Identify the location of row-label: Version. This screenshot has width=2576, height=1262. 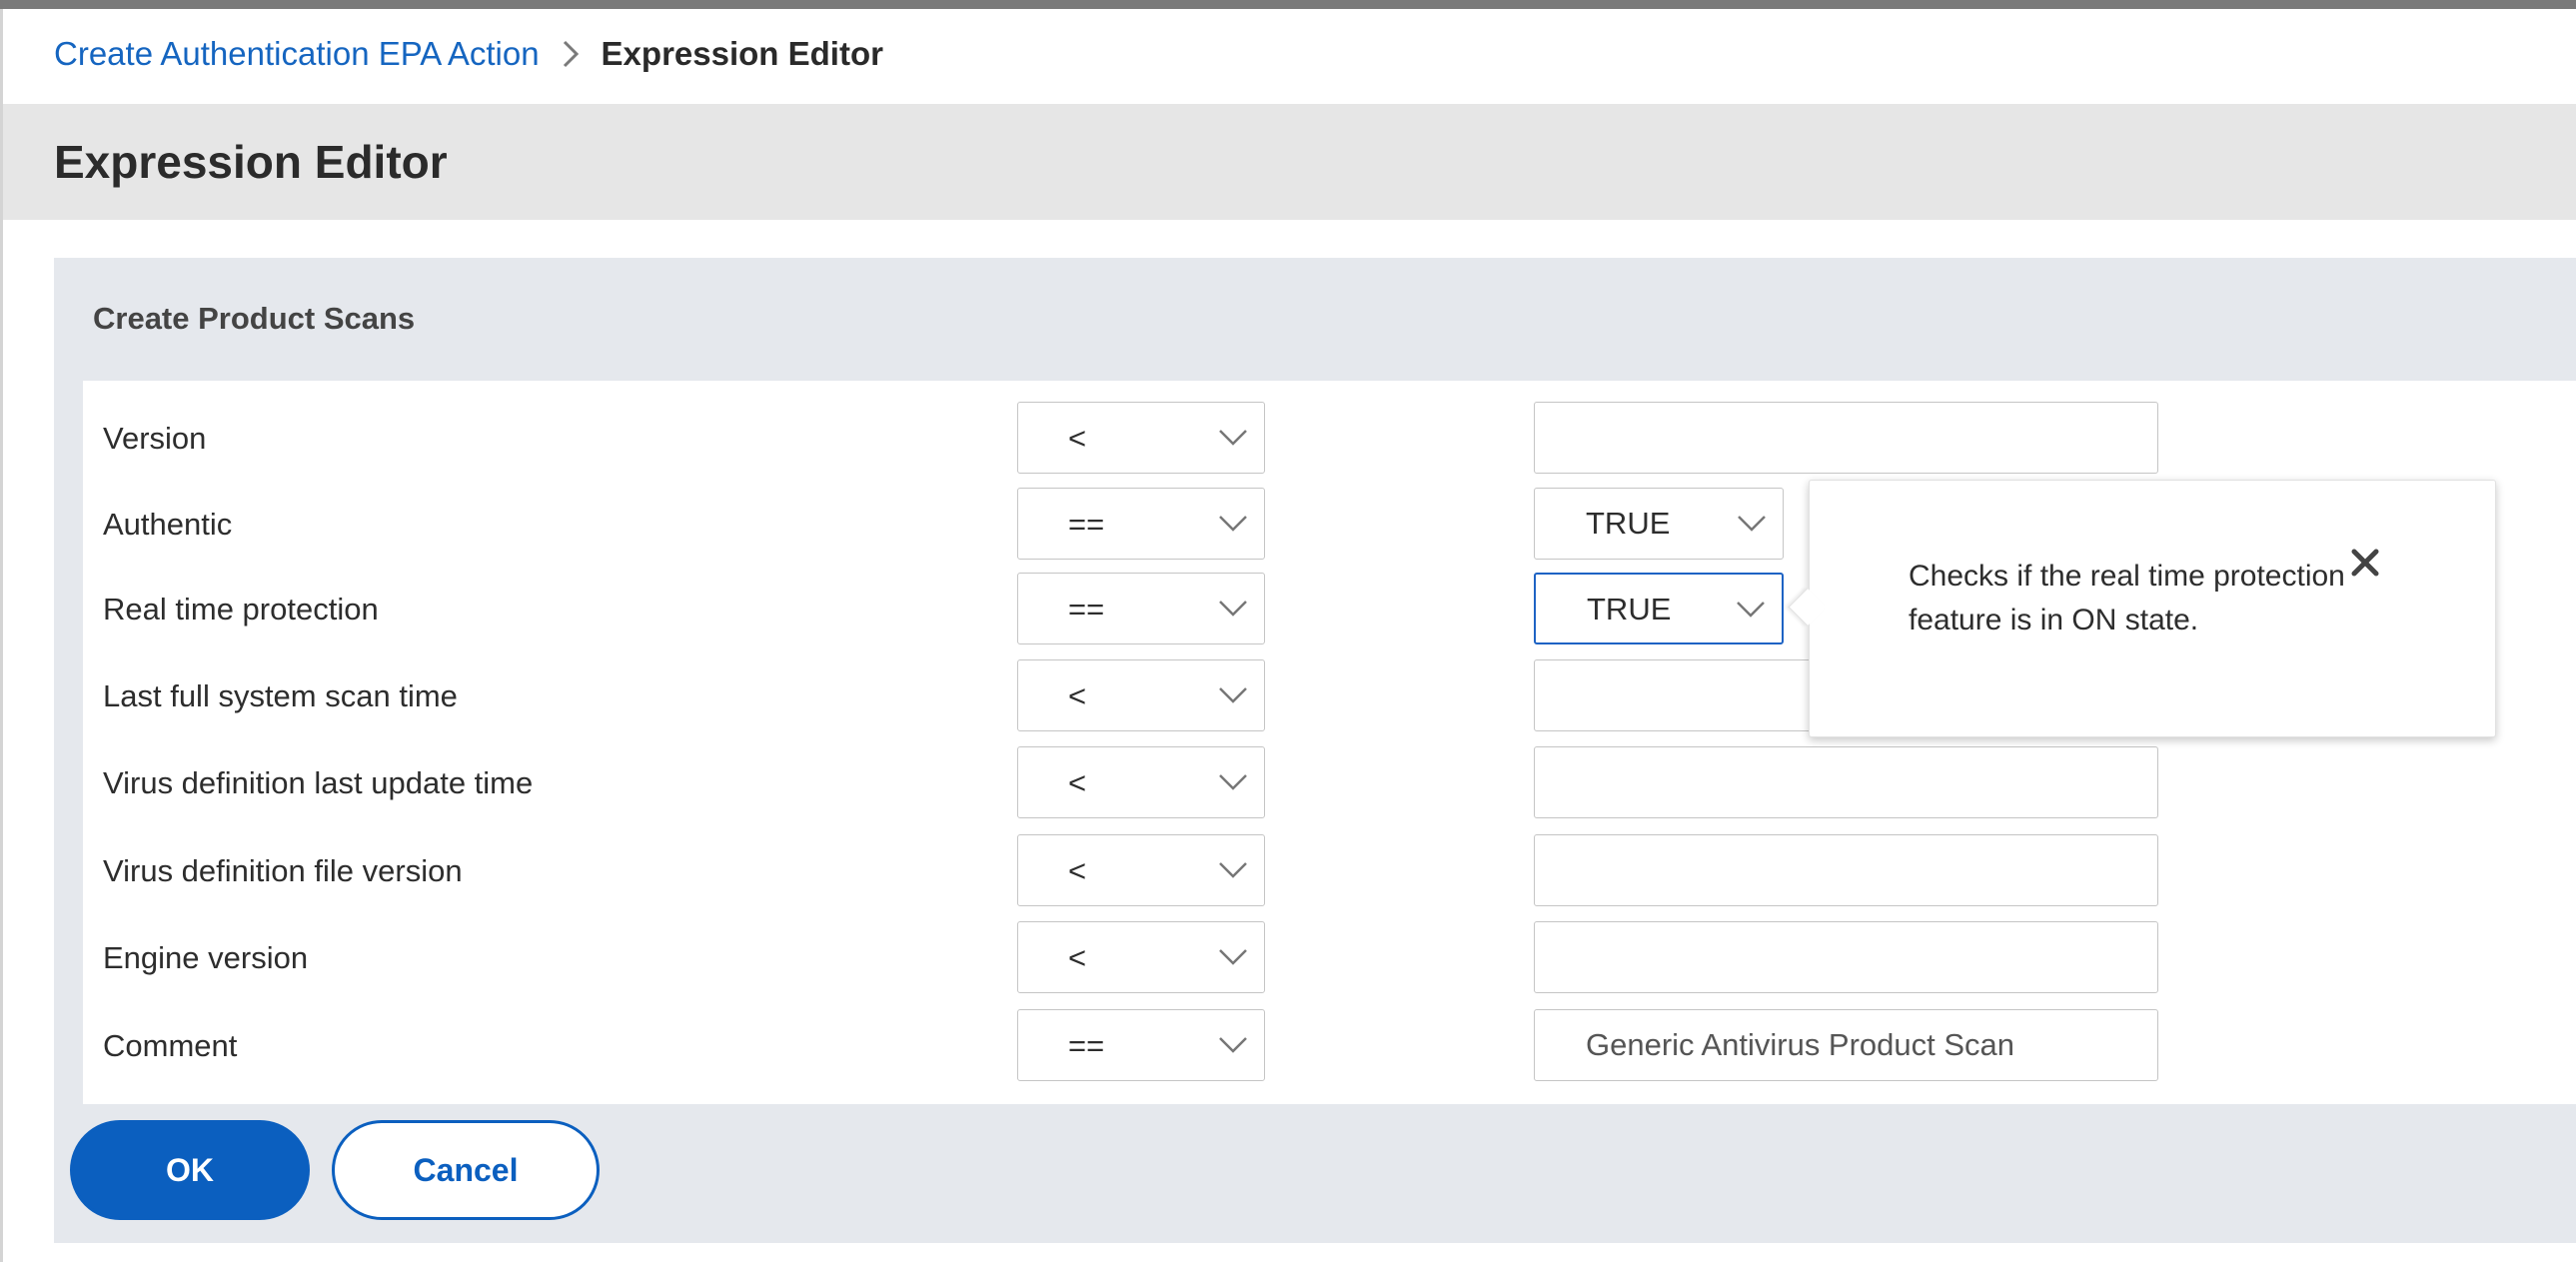
(155, 438).